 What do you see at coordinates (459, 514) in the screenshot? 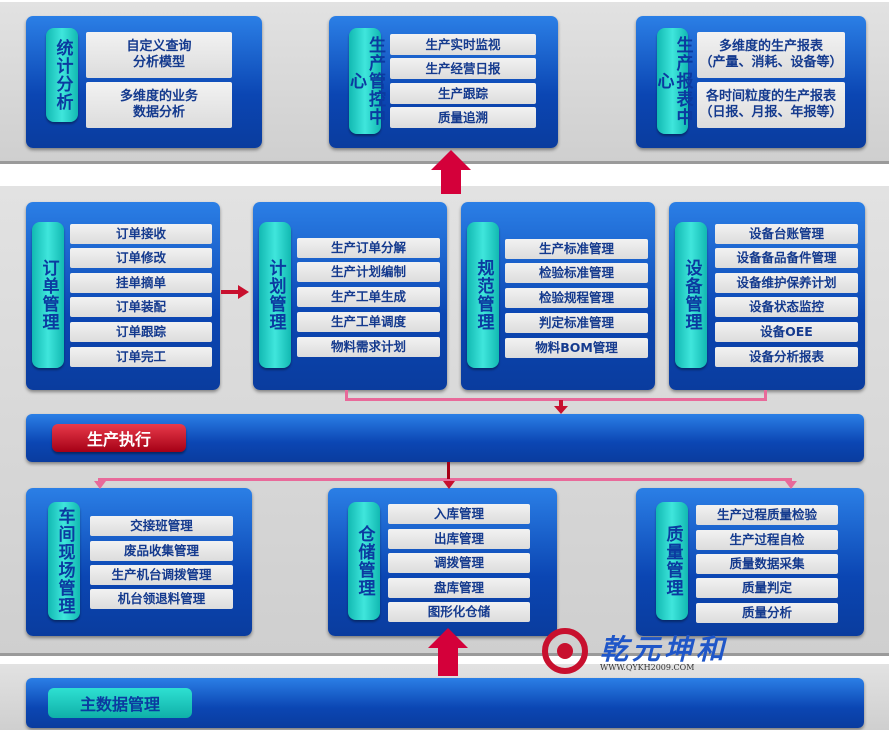
I see `module-item: 入库管理` at bounding box center [459, 514].